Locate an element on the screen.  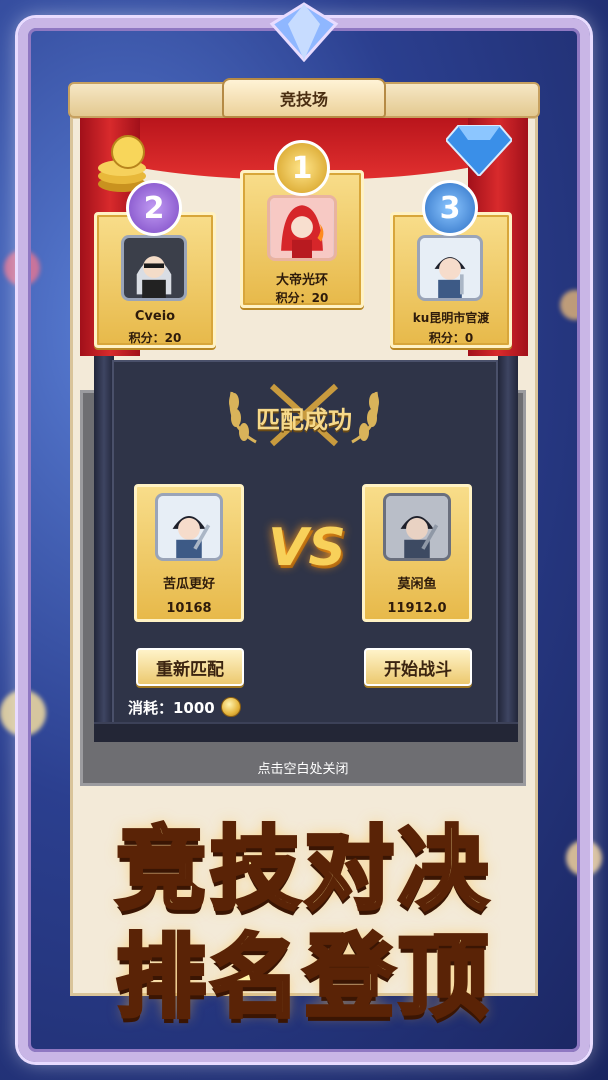
promo-line-2: 排名登顶 is located at coordinates (303, 977).